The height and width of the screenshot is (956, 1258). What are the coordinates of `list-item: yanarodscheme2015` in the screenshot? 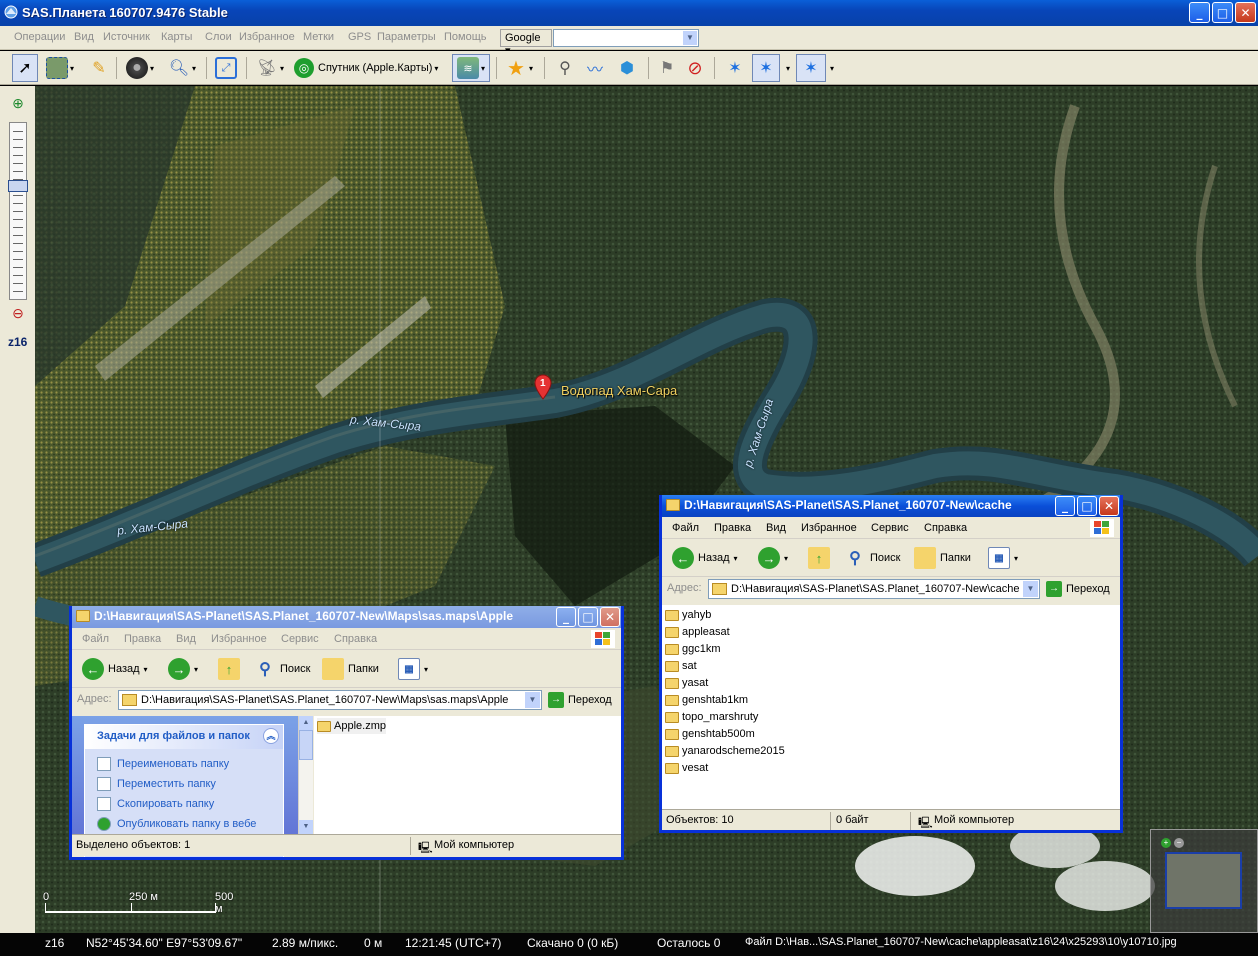 It's located at (725, 751).